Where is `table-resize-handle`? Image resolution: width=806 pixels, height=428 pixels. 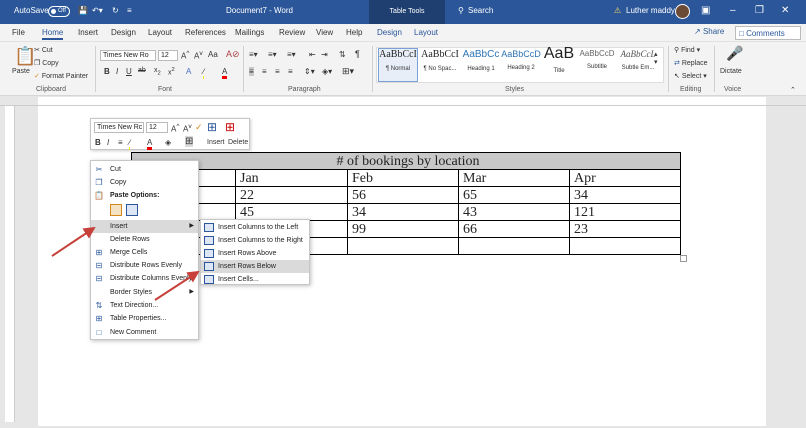 table-resize-handle is located at coordinates (683, 258).